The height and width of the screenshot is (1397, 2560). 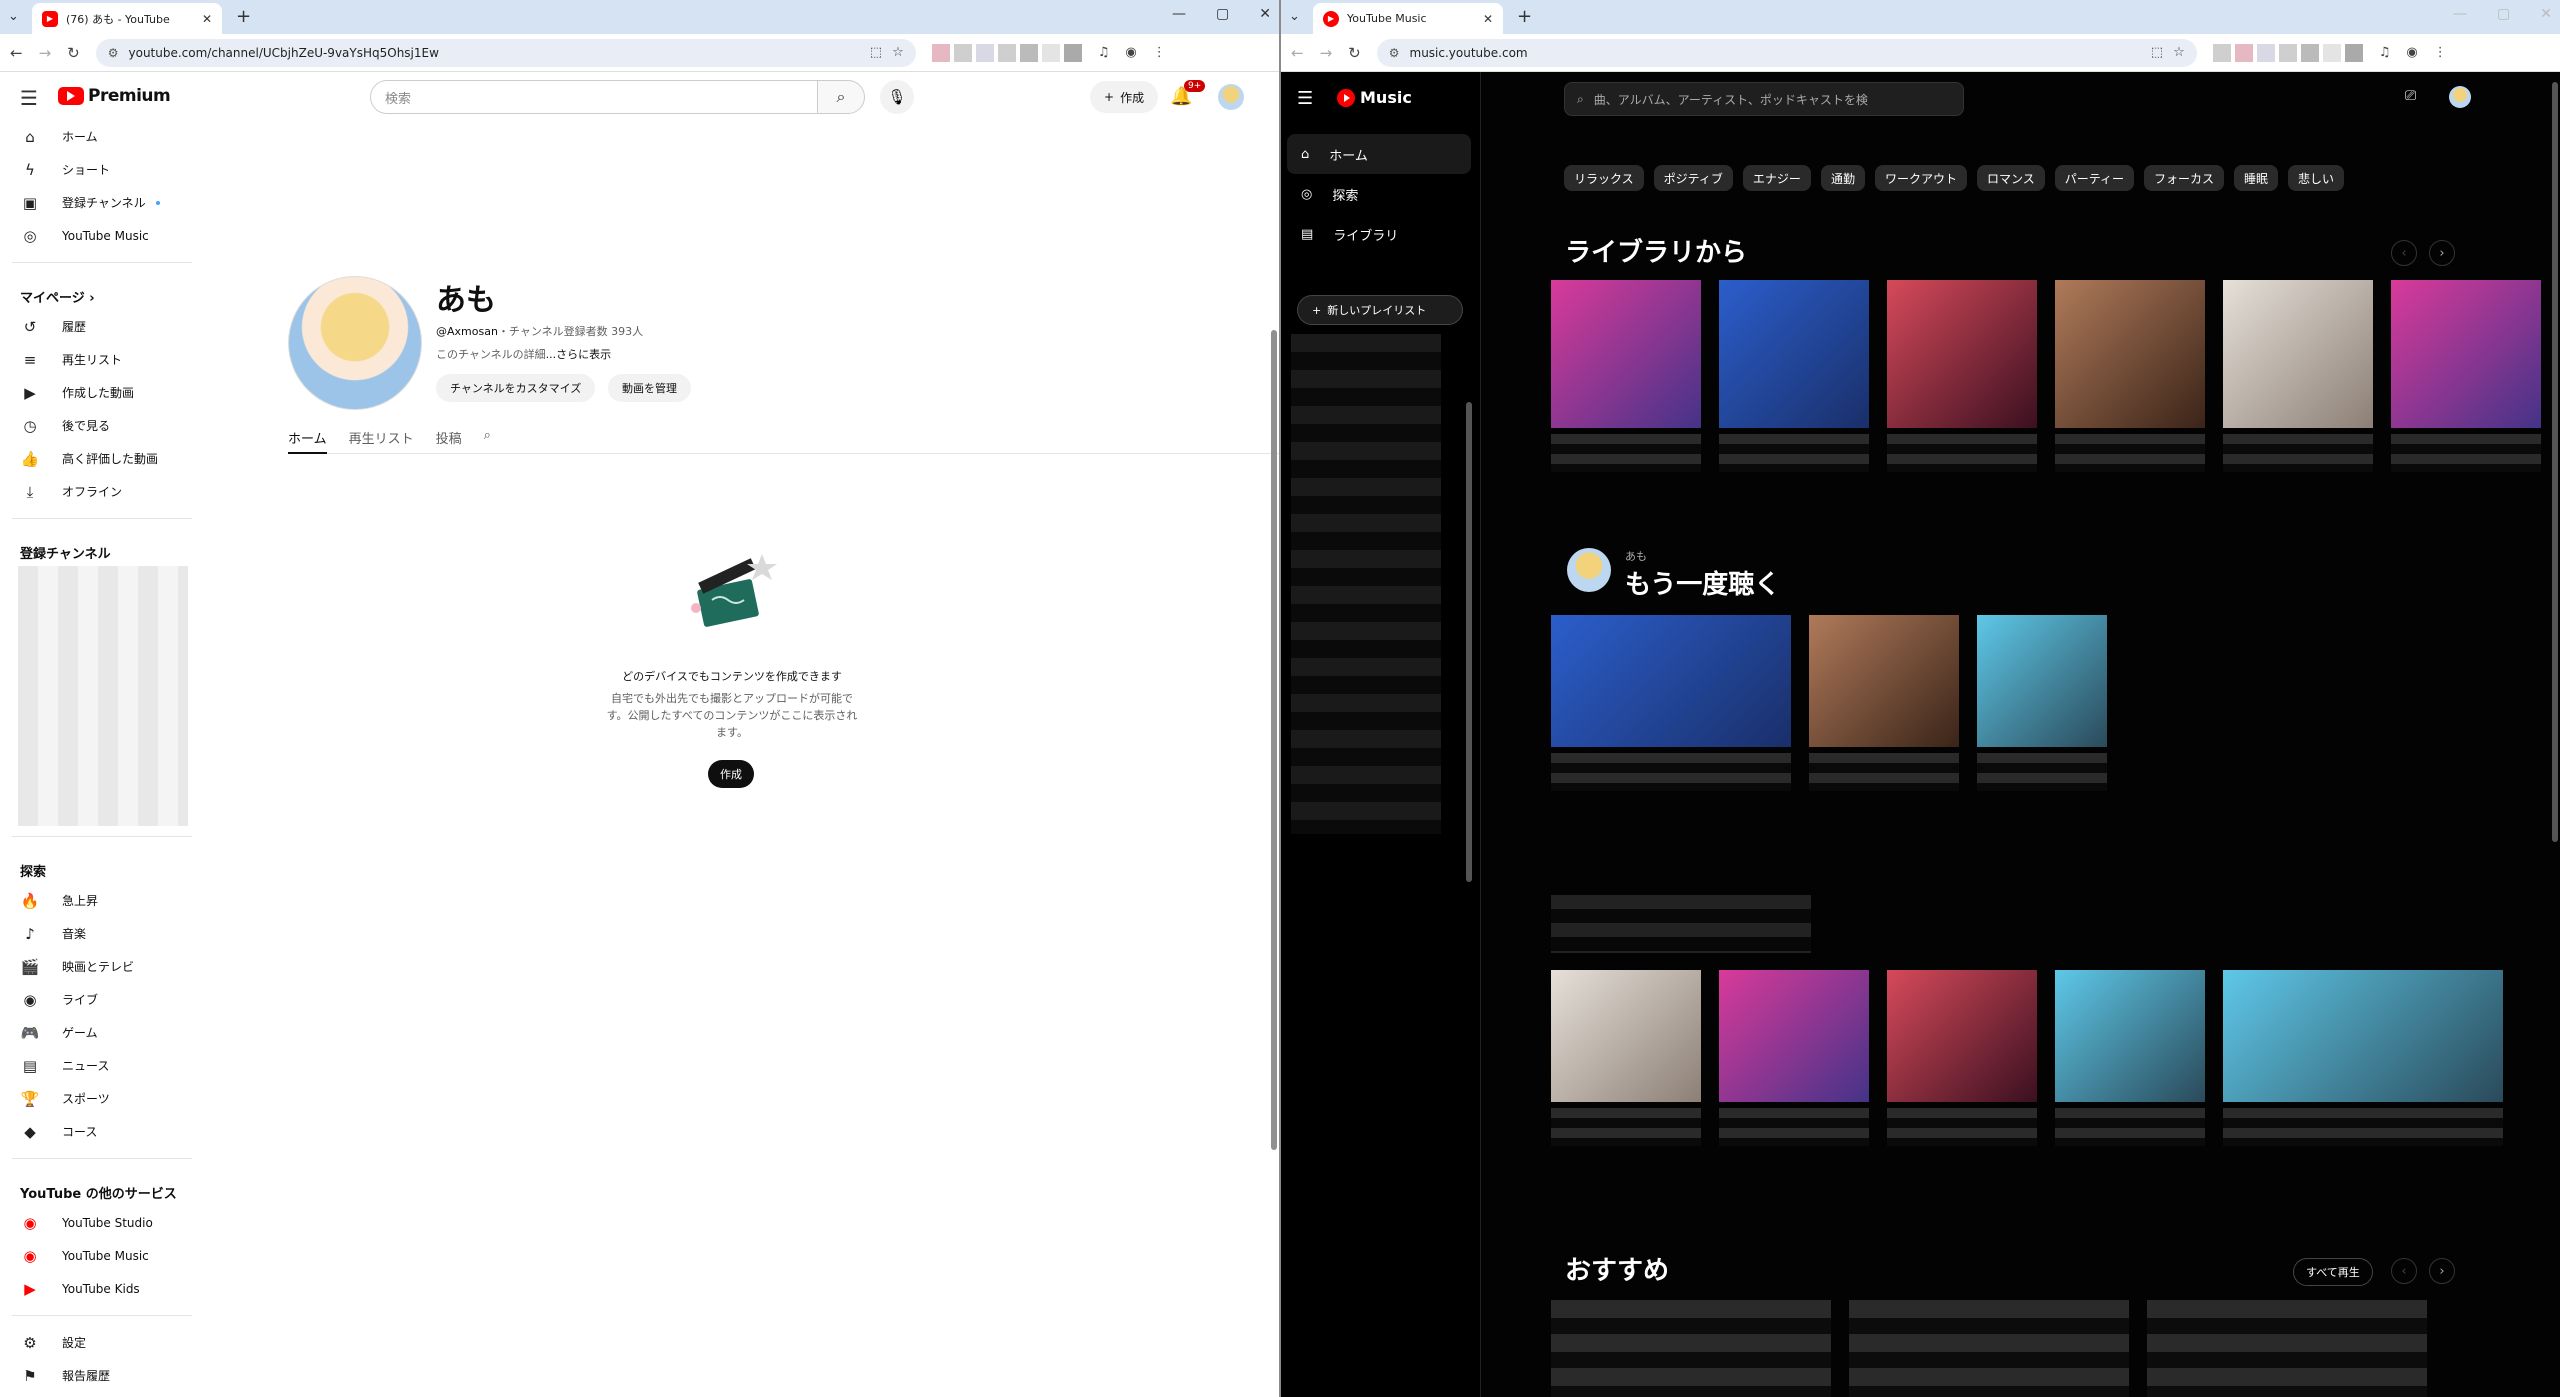 What do you see at coordinates (2410, 96) in the screenshot?
I see `cast-icon: ⎚` at bounding box center [2410, 96].